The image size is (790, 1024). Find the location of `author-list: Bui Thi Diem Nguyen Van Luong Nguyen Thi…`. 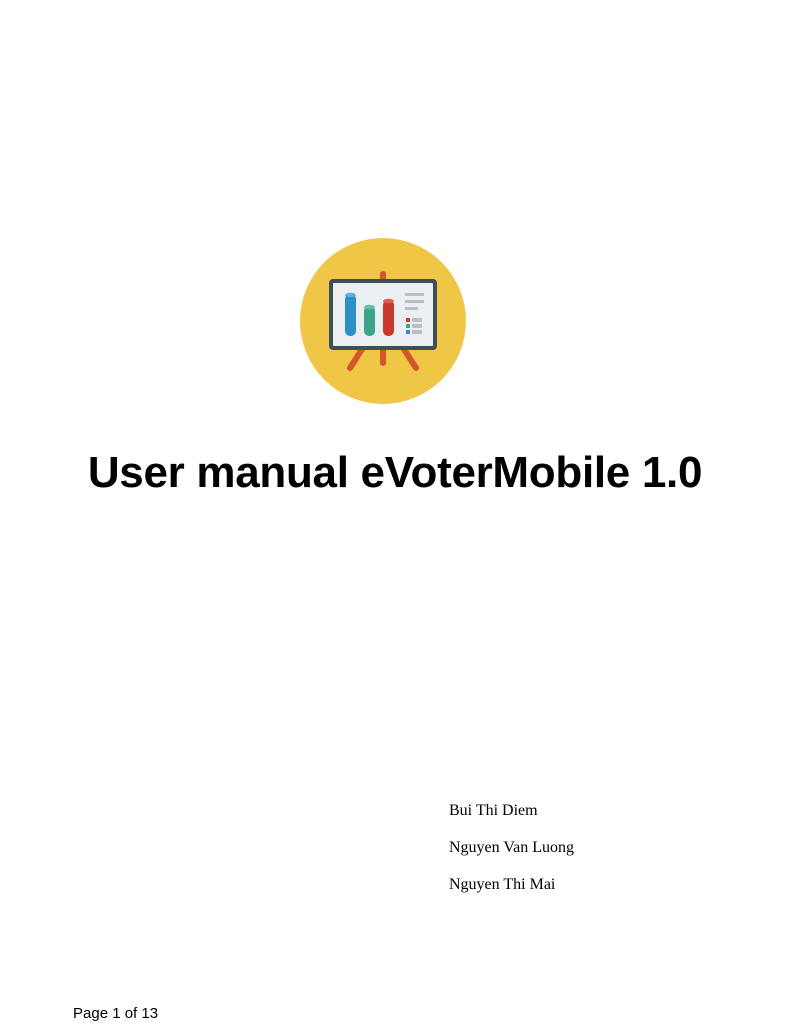

author-list: Bui Thi Diem Nguyen Van Luong Nguyen Thi… is located at coordinates (511, 855).